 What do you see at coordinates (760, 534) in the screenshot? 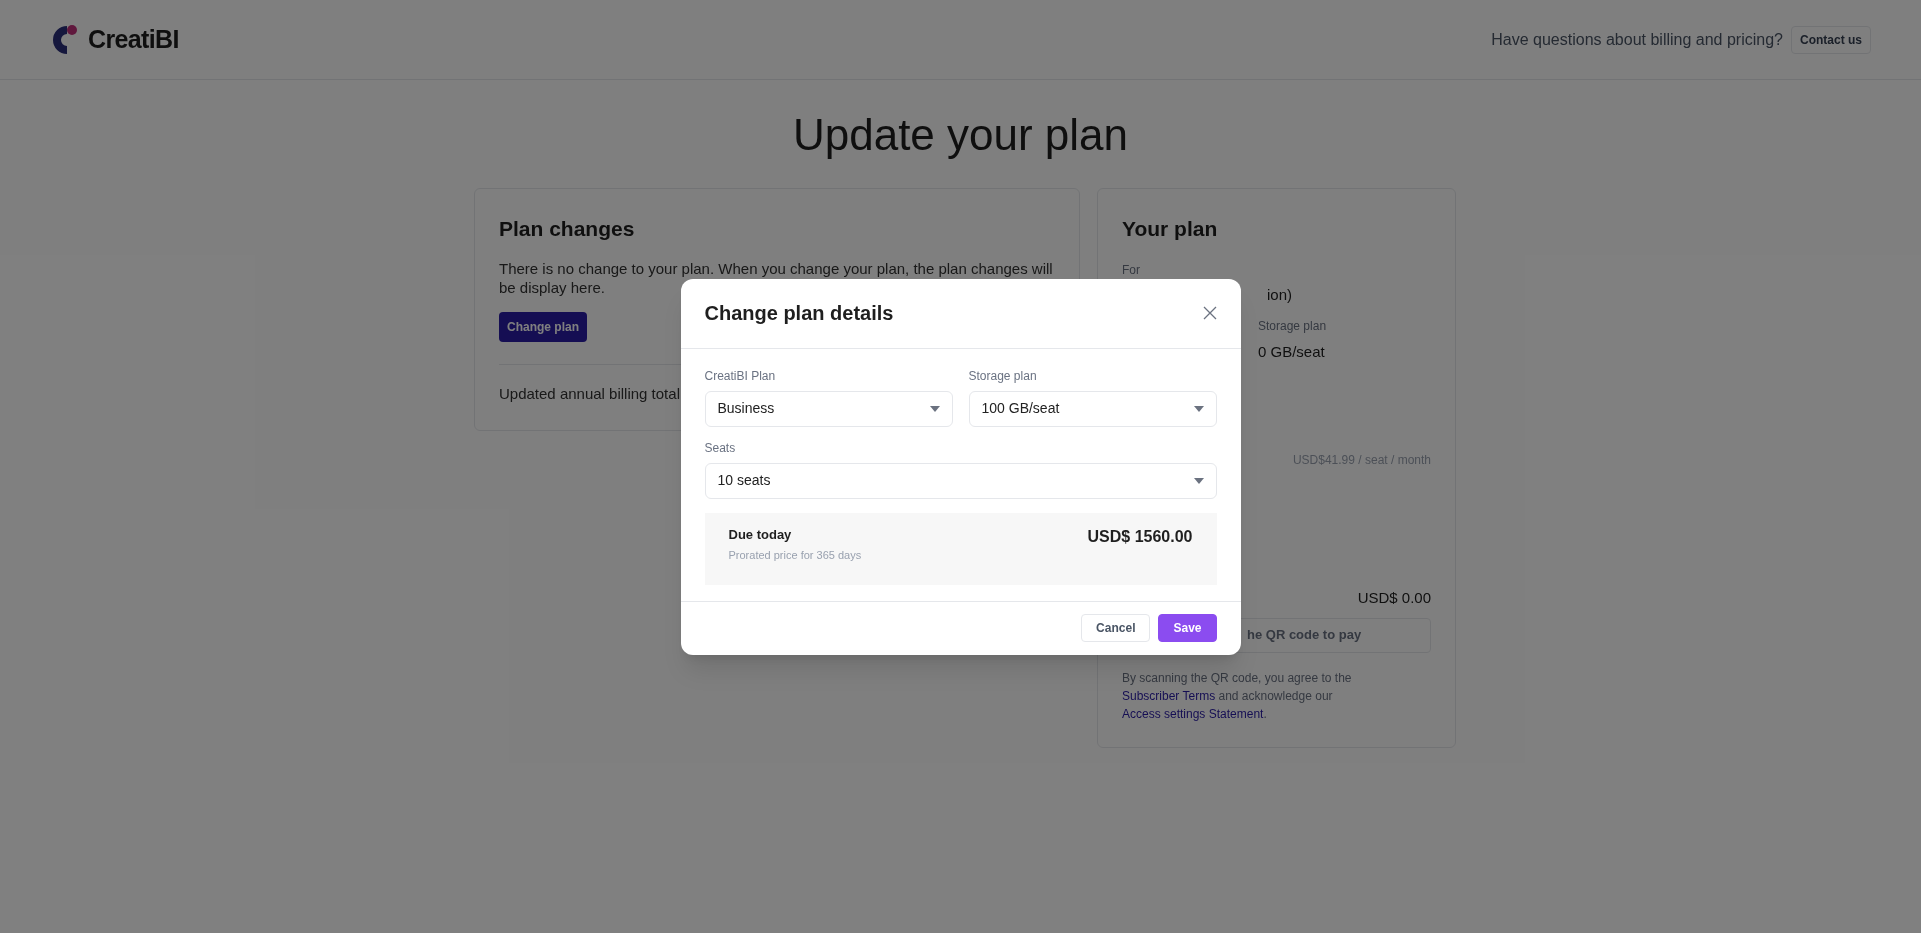
I see `due-label: Due today` at bounding box center [760, 534].